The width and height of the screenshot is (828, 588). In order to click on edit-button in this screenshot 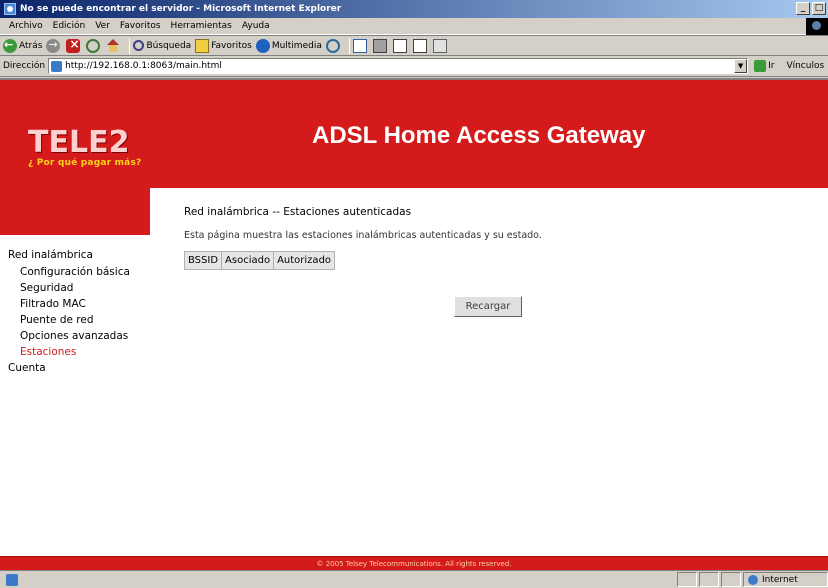, I will do `click(400, 45)`.